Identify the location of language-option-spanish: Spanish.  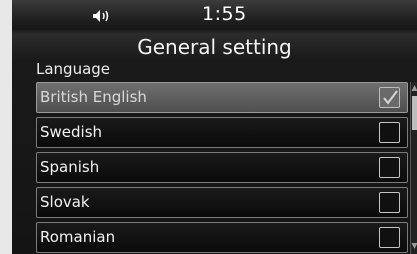
(222, 167).